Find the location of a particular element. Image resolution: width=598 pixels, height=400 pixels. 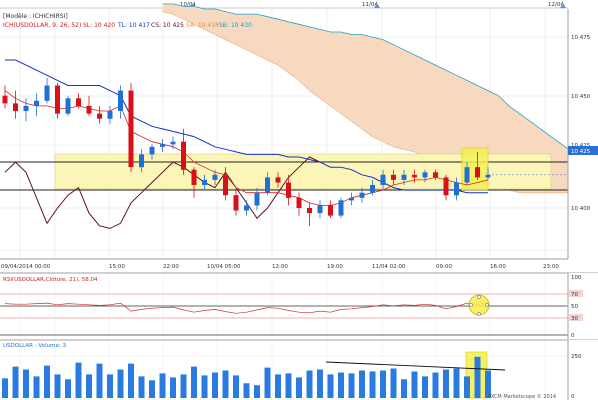

copyright: FXCM Marketscope © 2014 is located at coordinates (522, 396).